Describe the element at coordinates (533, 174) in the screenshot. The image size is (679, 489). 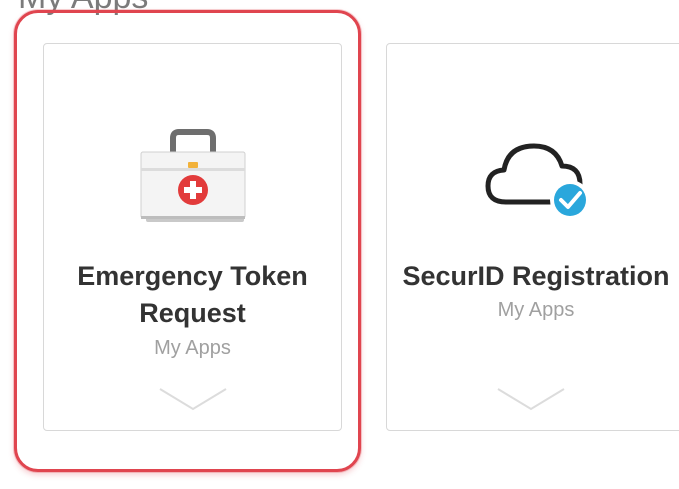
I see `cloud-check-icon` at that location.